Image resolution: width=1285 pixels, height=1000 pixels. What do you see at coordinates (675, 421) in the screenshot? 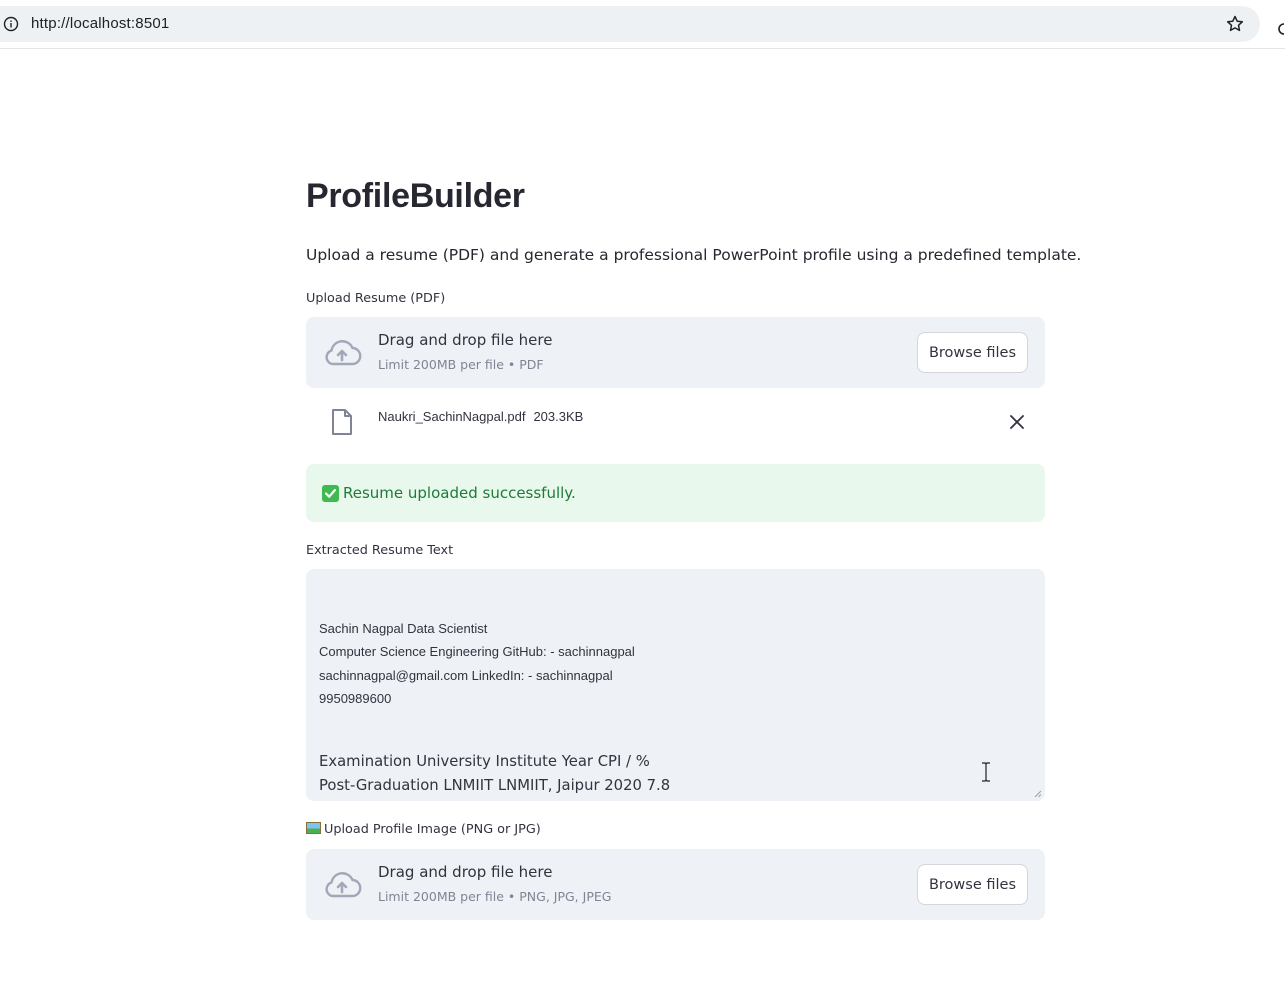
I see `uploaded-file-row: Naukri_SachinNagpal.pdf 203.3KB` at bounding box center [675, 421].